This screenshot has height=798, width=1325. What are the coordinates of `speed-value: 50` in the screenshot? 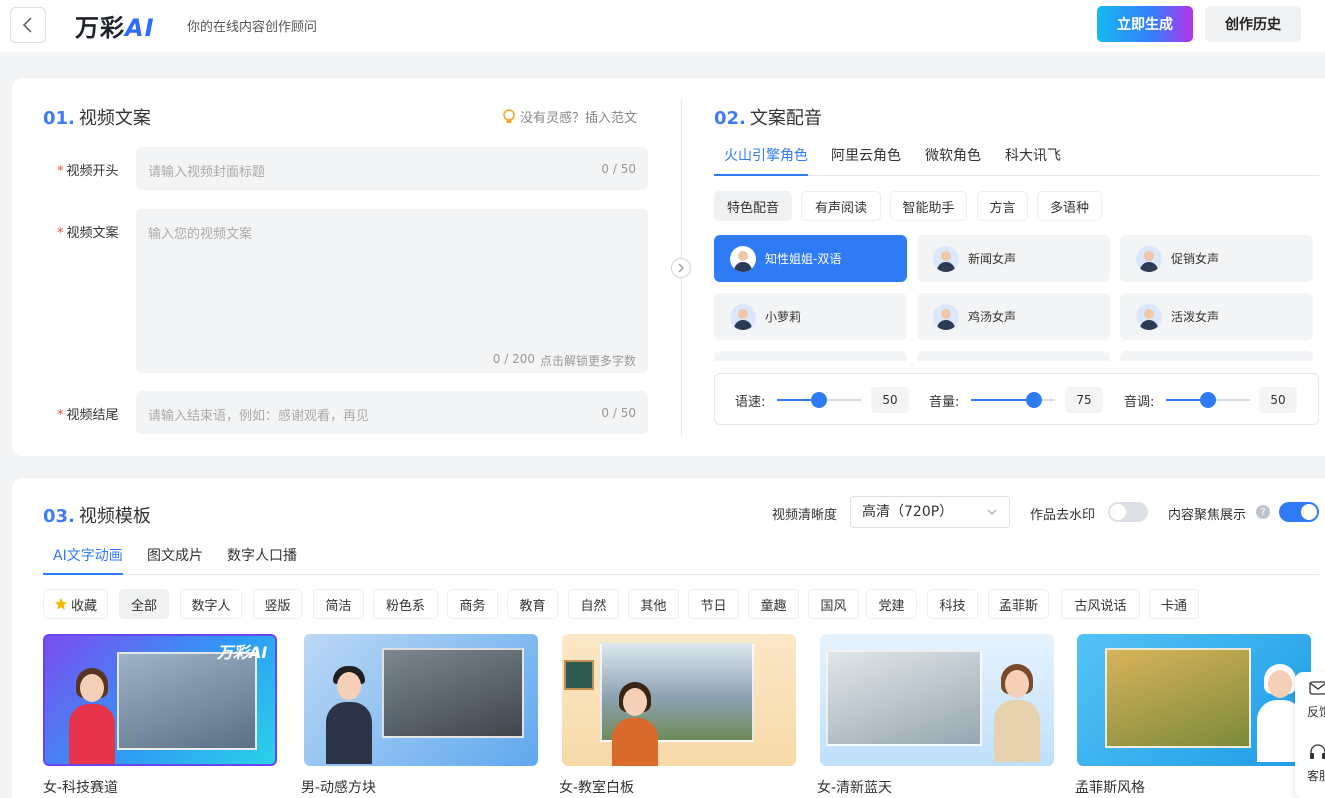 It's located at (890, 400).